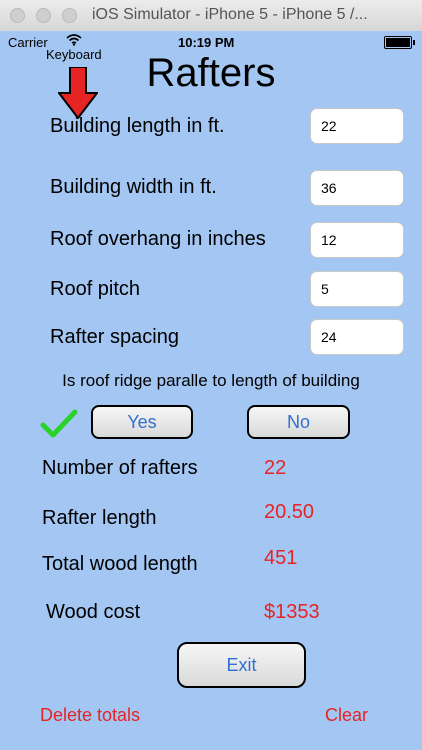 The height and width of the screenshot is (750, 422). What do you see at coordinates (93, 612) in the screenshot?
I see `wood-cost-label: Wood cost` at bounding box center [93, 612].